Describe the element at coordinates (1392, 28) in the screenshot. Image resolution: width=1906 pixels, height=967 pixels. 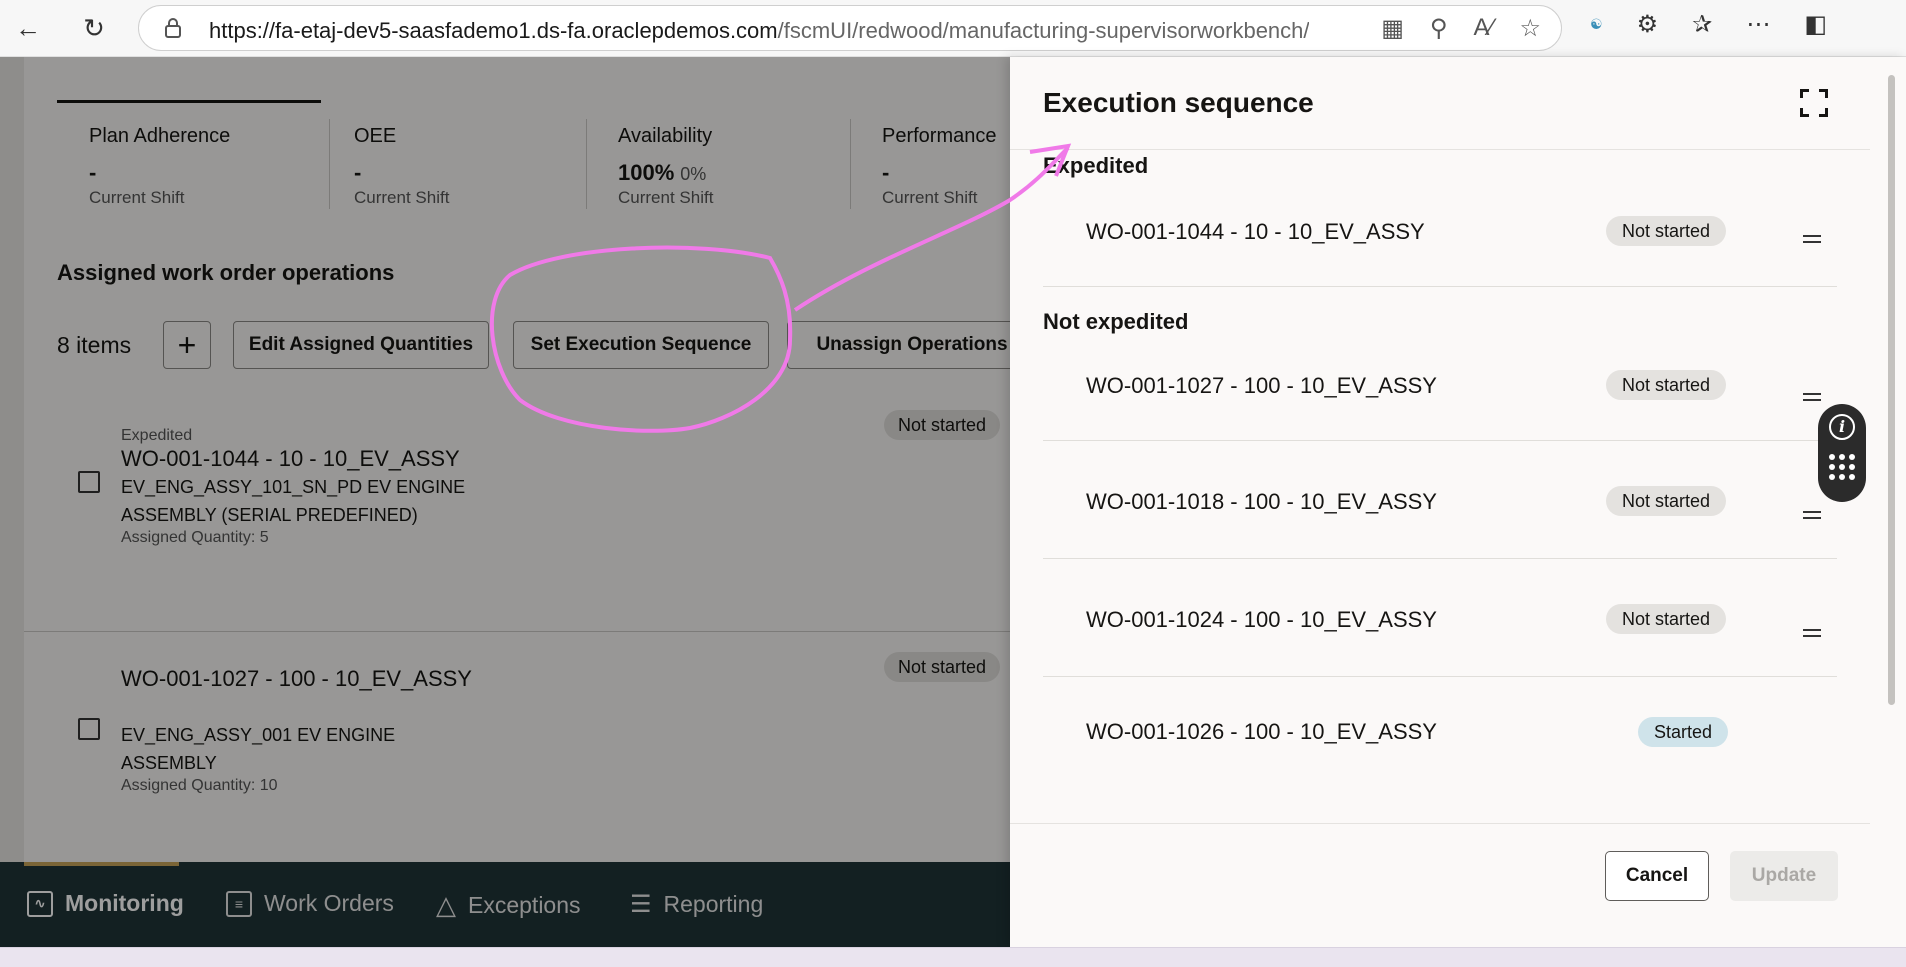
I see `apps-icon: ▦` at that location.